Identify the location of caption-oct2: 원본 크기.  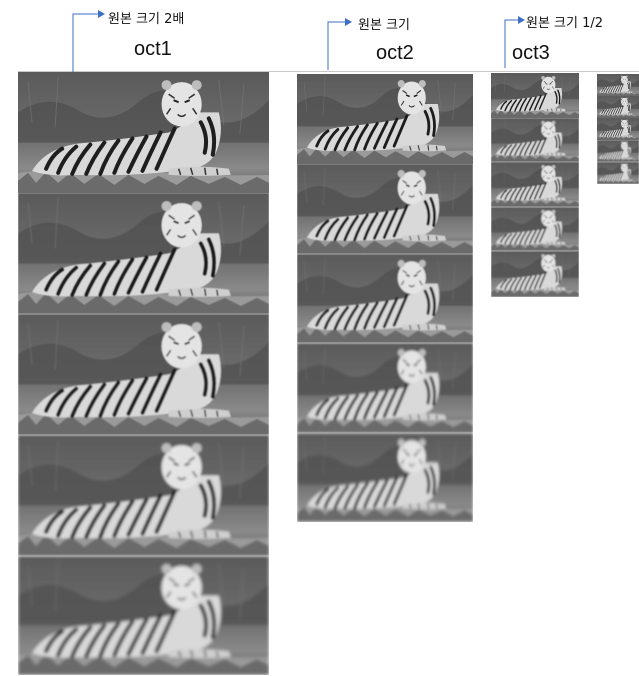
(384, 25).